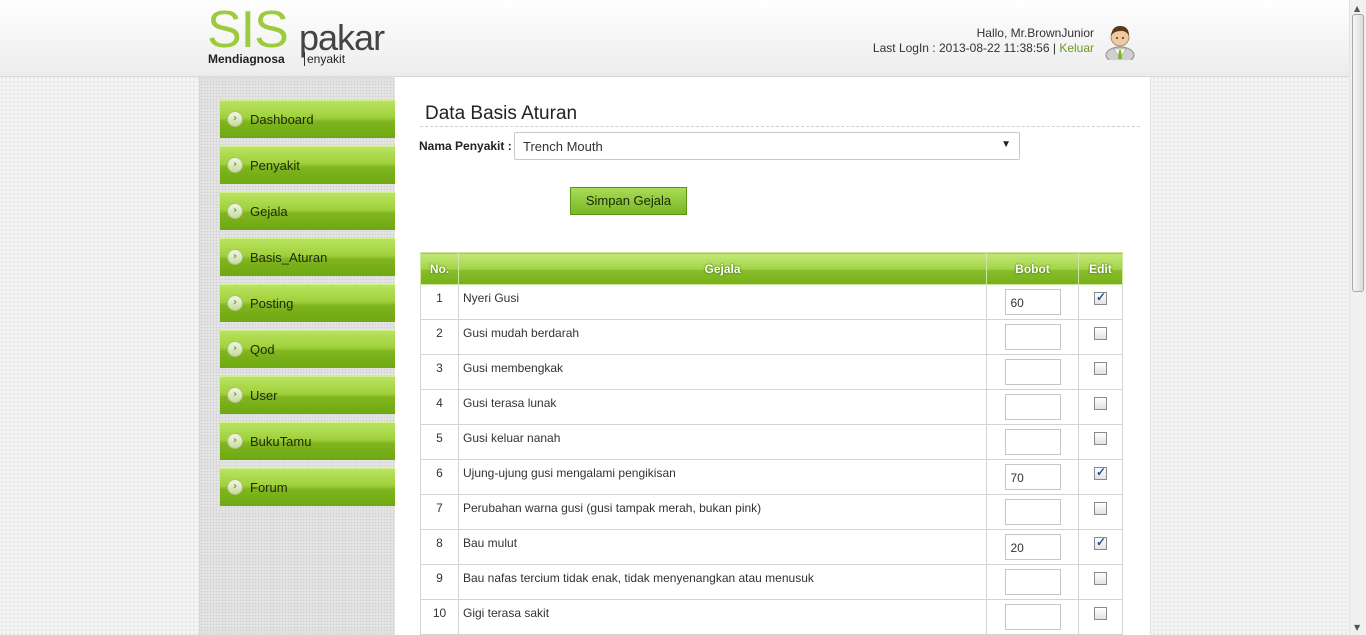 The width and height of the screenshot is (1366, 635). I want to click on table-row: 6 Ujung-ujung gusi mengalami pengikisan 70, so click(771, 477).